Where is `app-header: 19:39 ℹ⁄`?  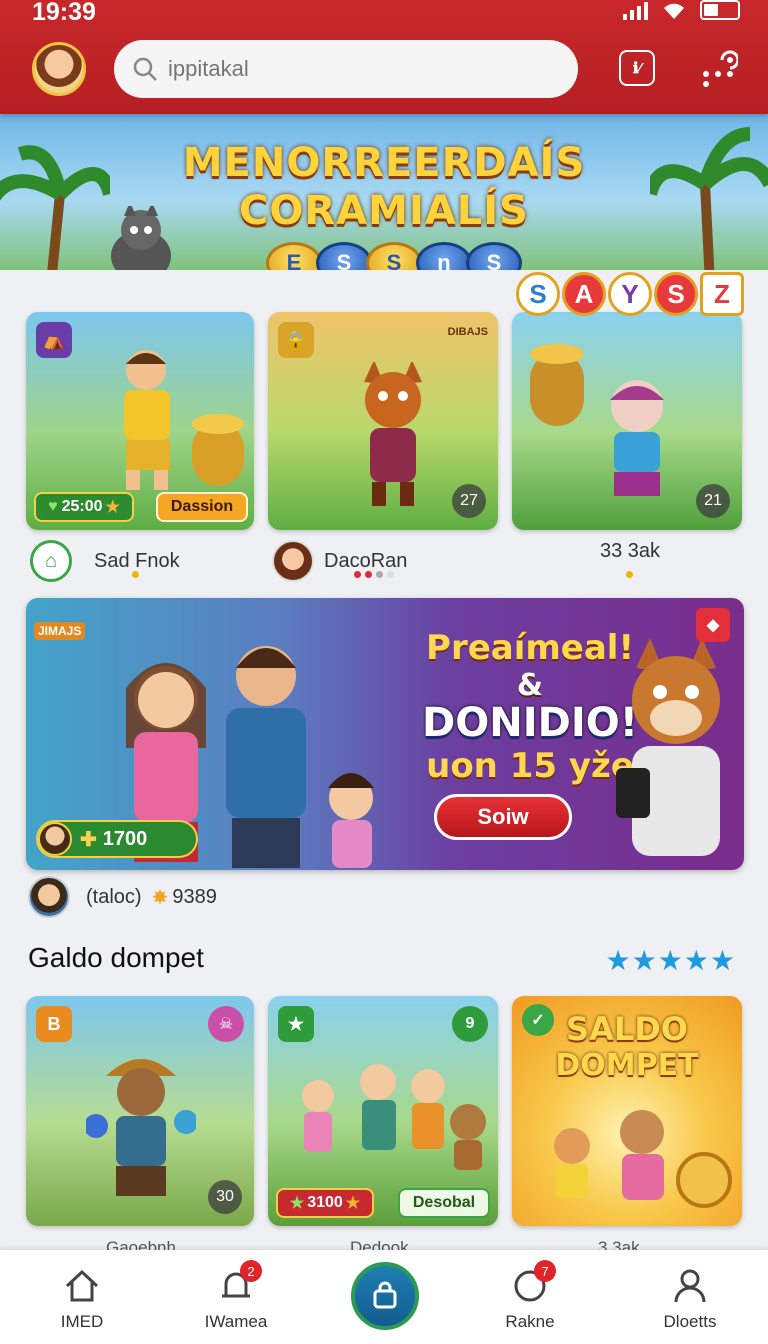
app-header: 19:39 ℹ⁄ is located at coordinates (384, 57).